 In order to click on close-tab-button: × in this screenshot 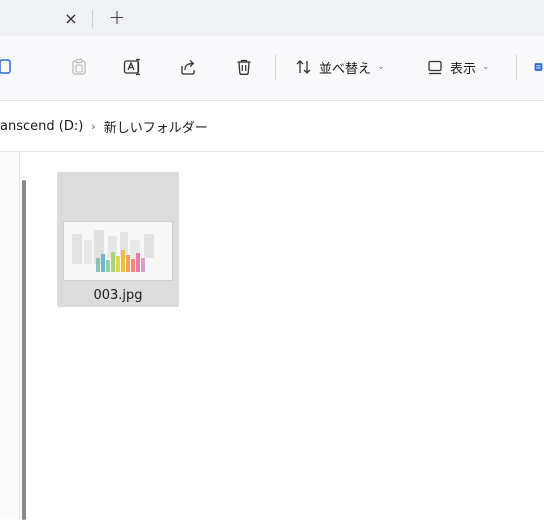, I will do `click(71, 18)`.